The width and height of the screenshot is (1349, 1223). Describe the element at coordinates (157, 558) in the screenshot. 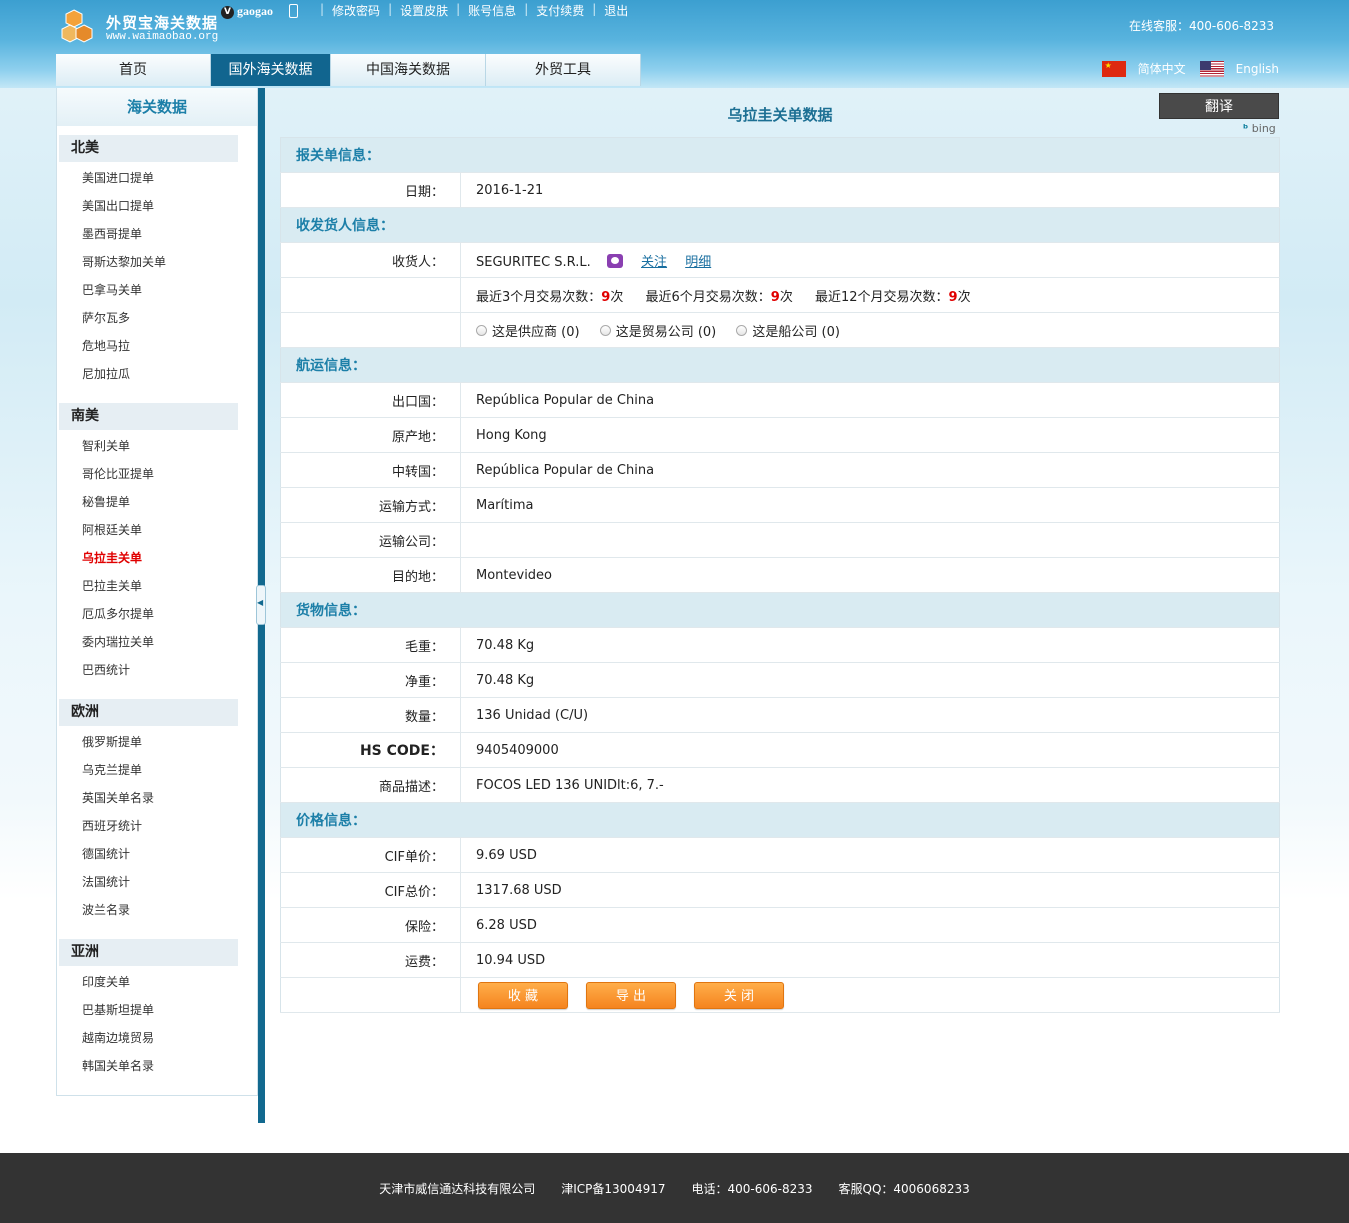

I see `sidebar-item-active: 乌拉圭关单` at that location.